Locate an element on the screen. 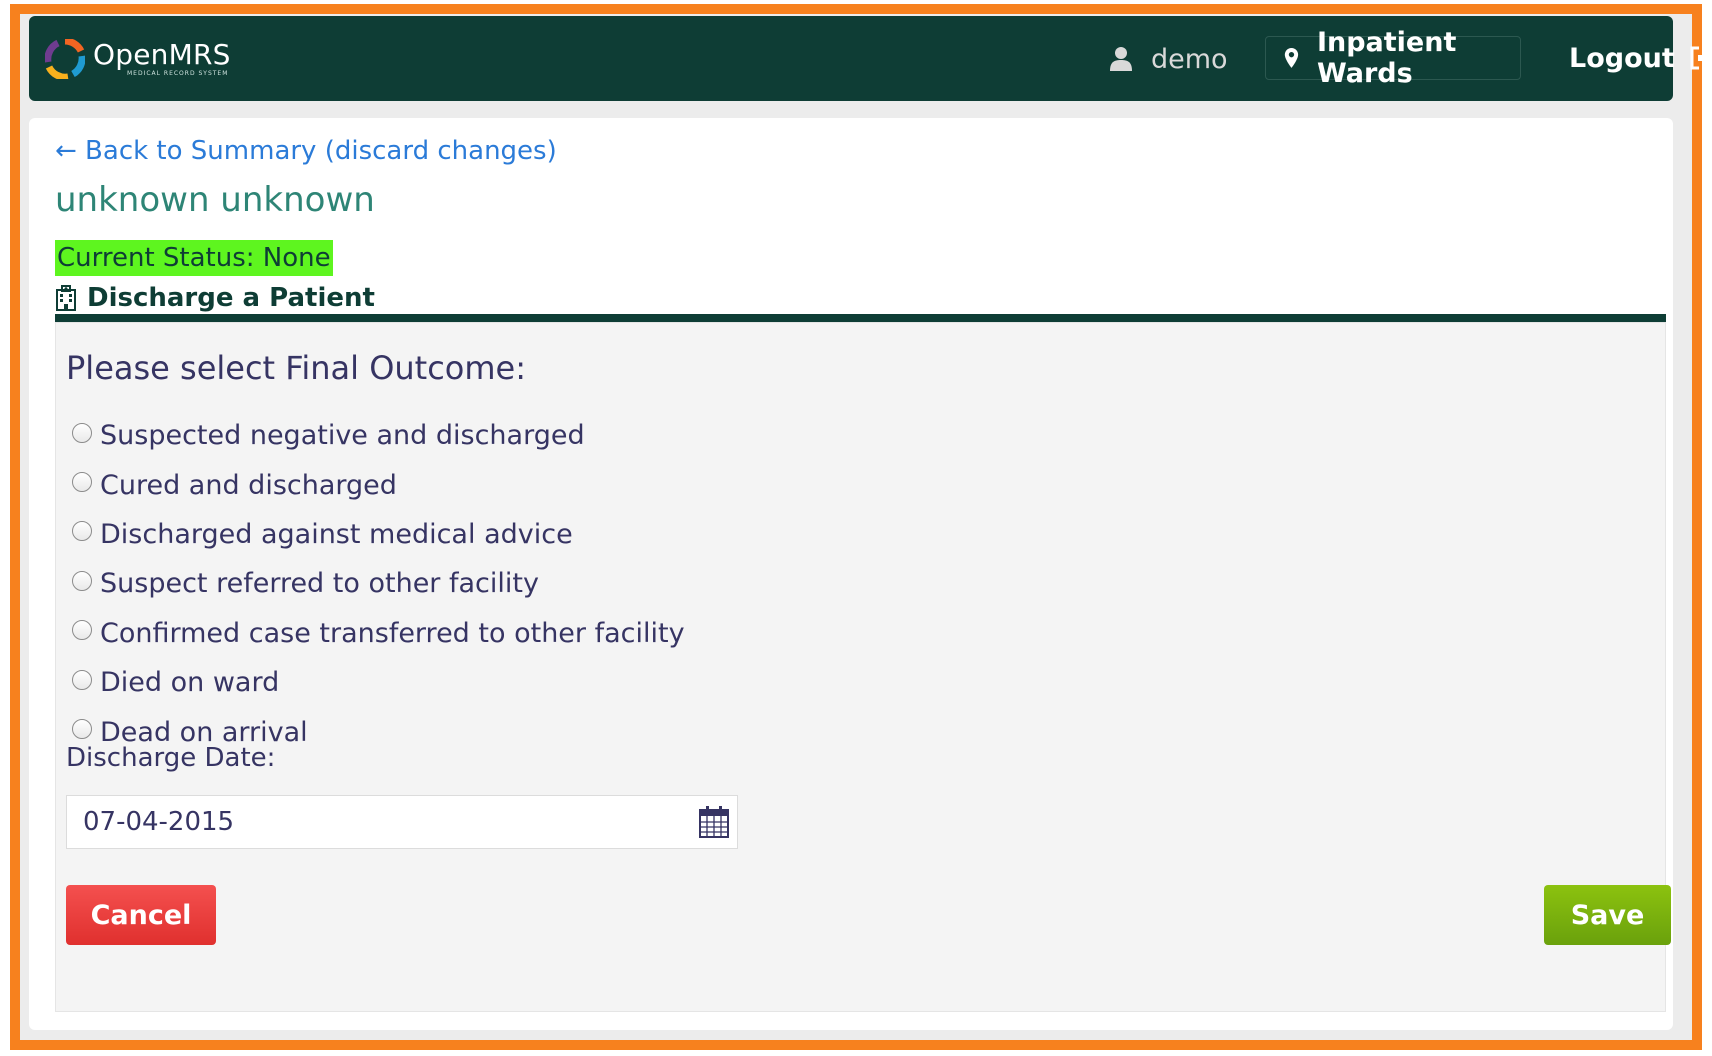 This screenshot has height=1056, width=1712. outcome-label: Cured and discharged is located at coordinates (248, 485).